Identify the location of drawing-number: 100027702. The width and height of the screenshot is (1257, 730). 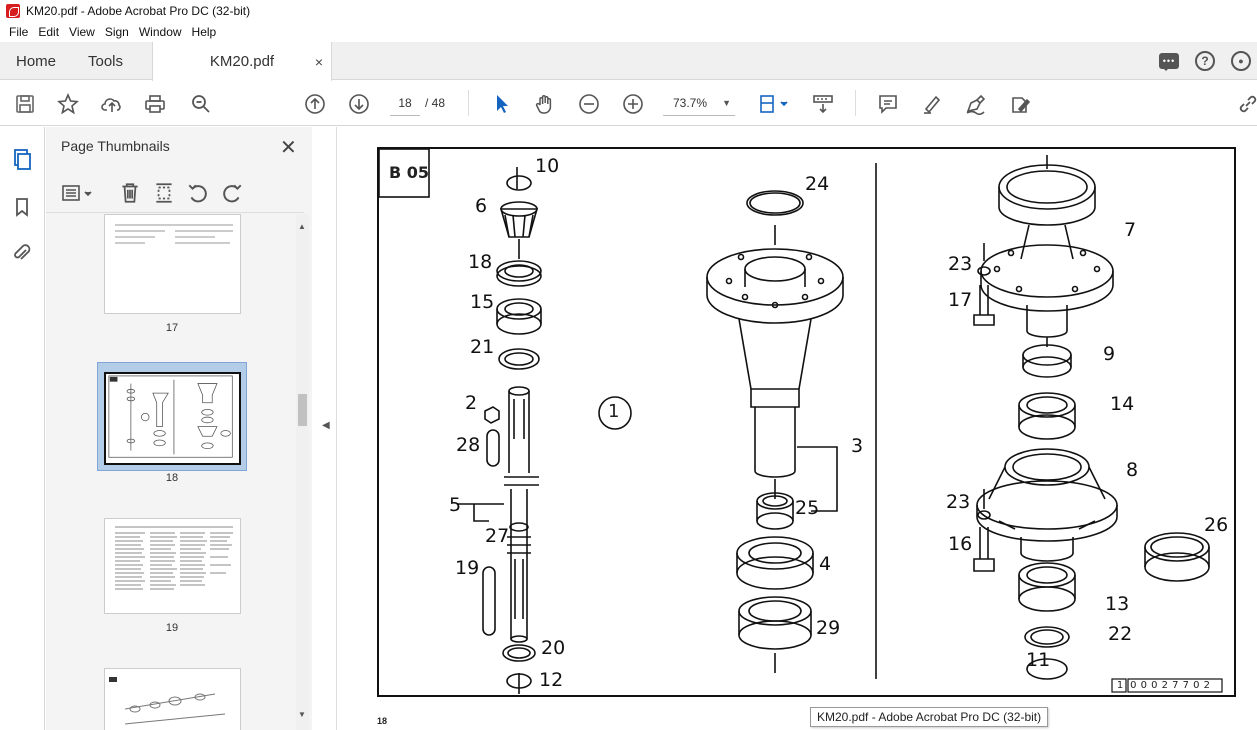
(1162, 685).